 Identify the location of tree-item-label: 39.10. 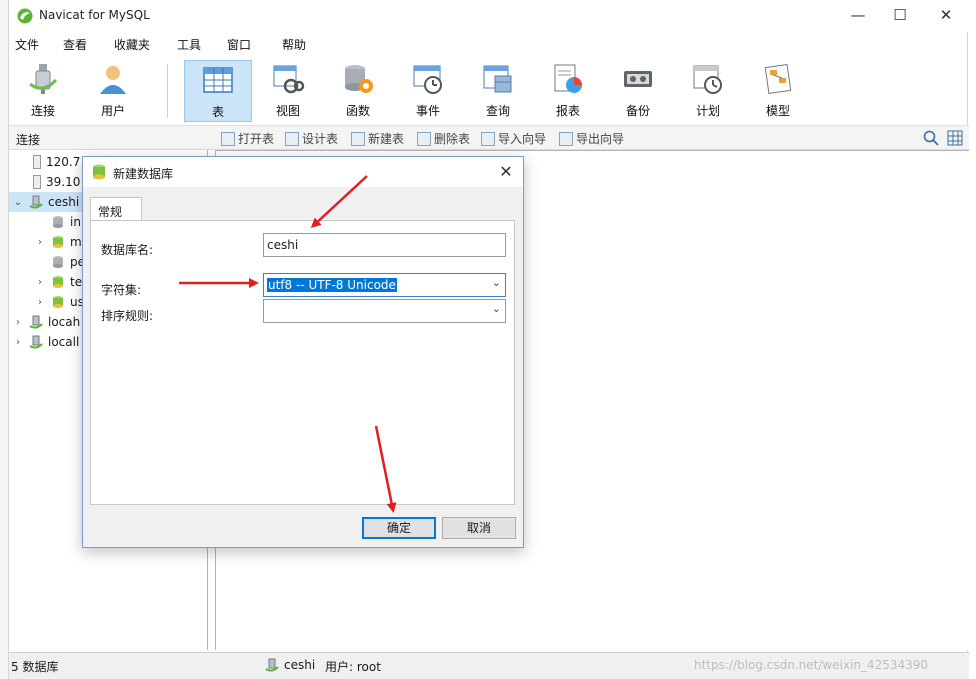
(63, 182).